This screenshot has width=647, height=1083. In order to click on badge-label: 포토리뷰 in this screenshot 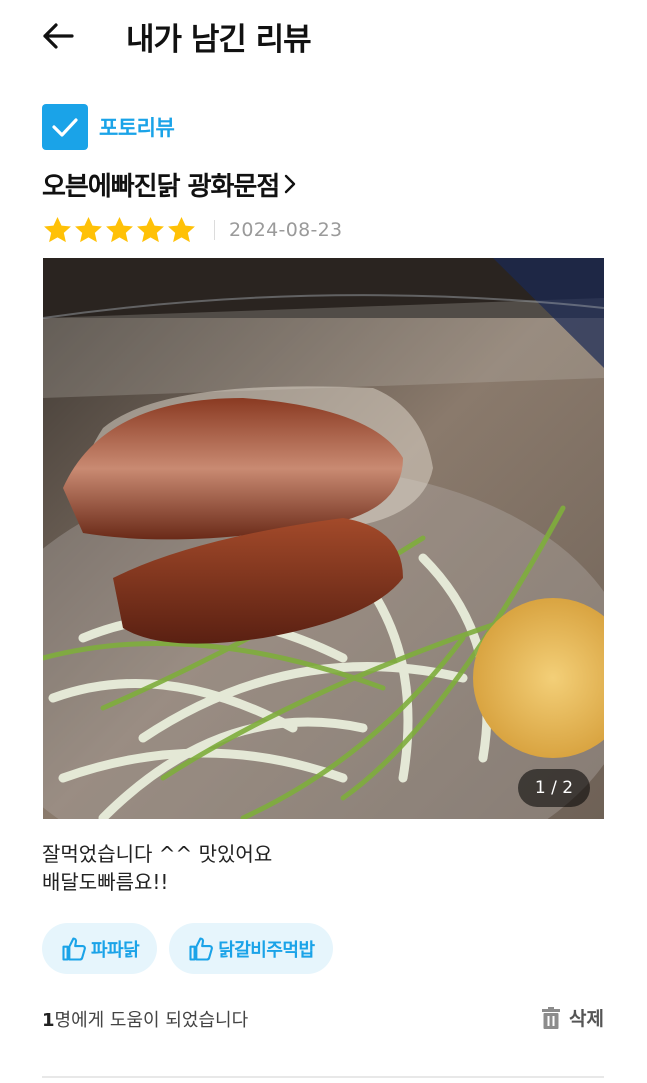, I will do `click(137, 128)`.